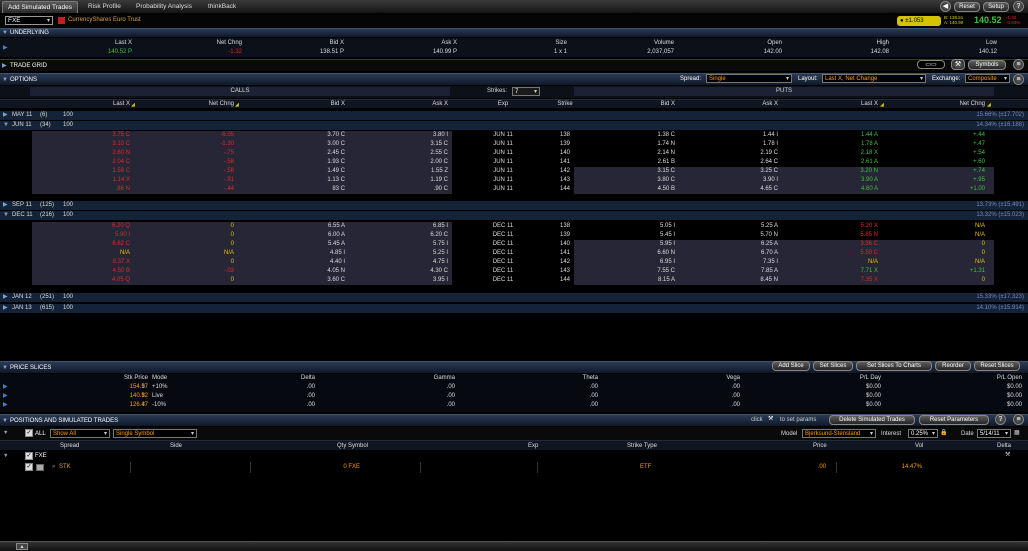 Image resolution: width=1028 pixels, height=551 pixels. I want to click on underlying-header: ▼ UNDERLYING, so click(514, 32).